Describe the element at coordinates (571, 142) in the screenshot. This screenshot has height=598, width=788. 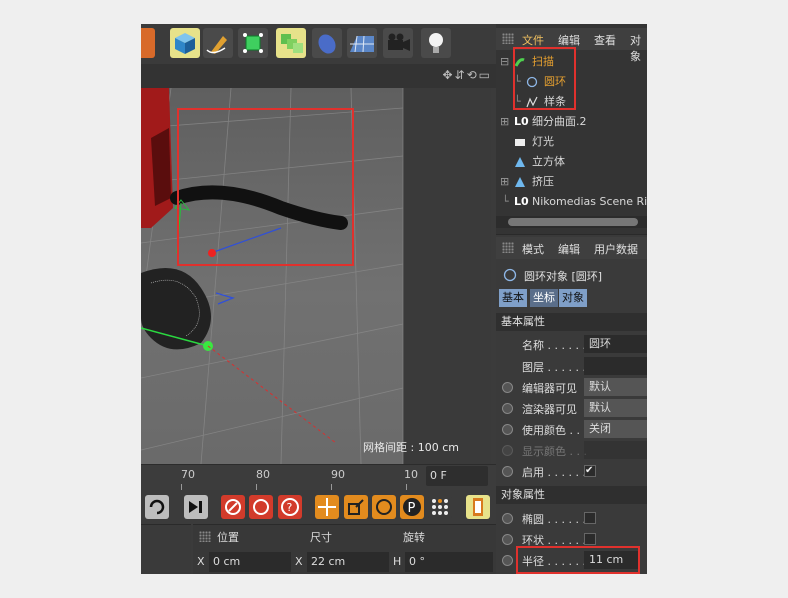
I see `object-row-light: 灯光` at that location.